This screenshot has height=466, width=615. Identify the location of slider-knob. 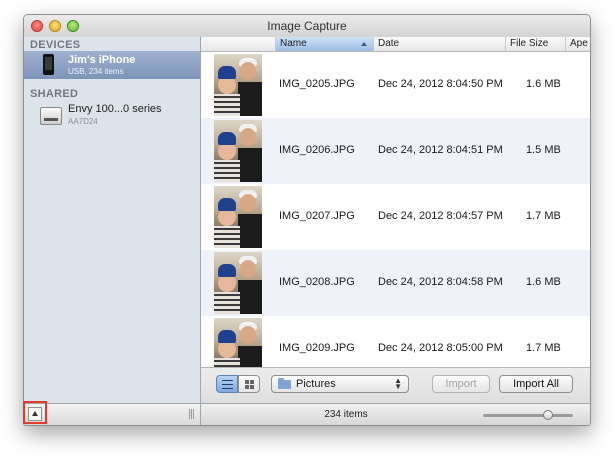
(548, 415).